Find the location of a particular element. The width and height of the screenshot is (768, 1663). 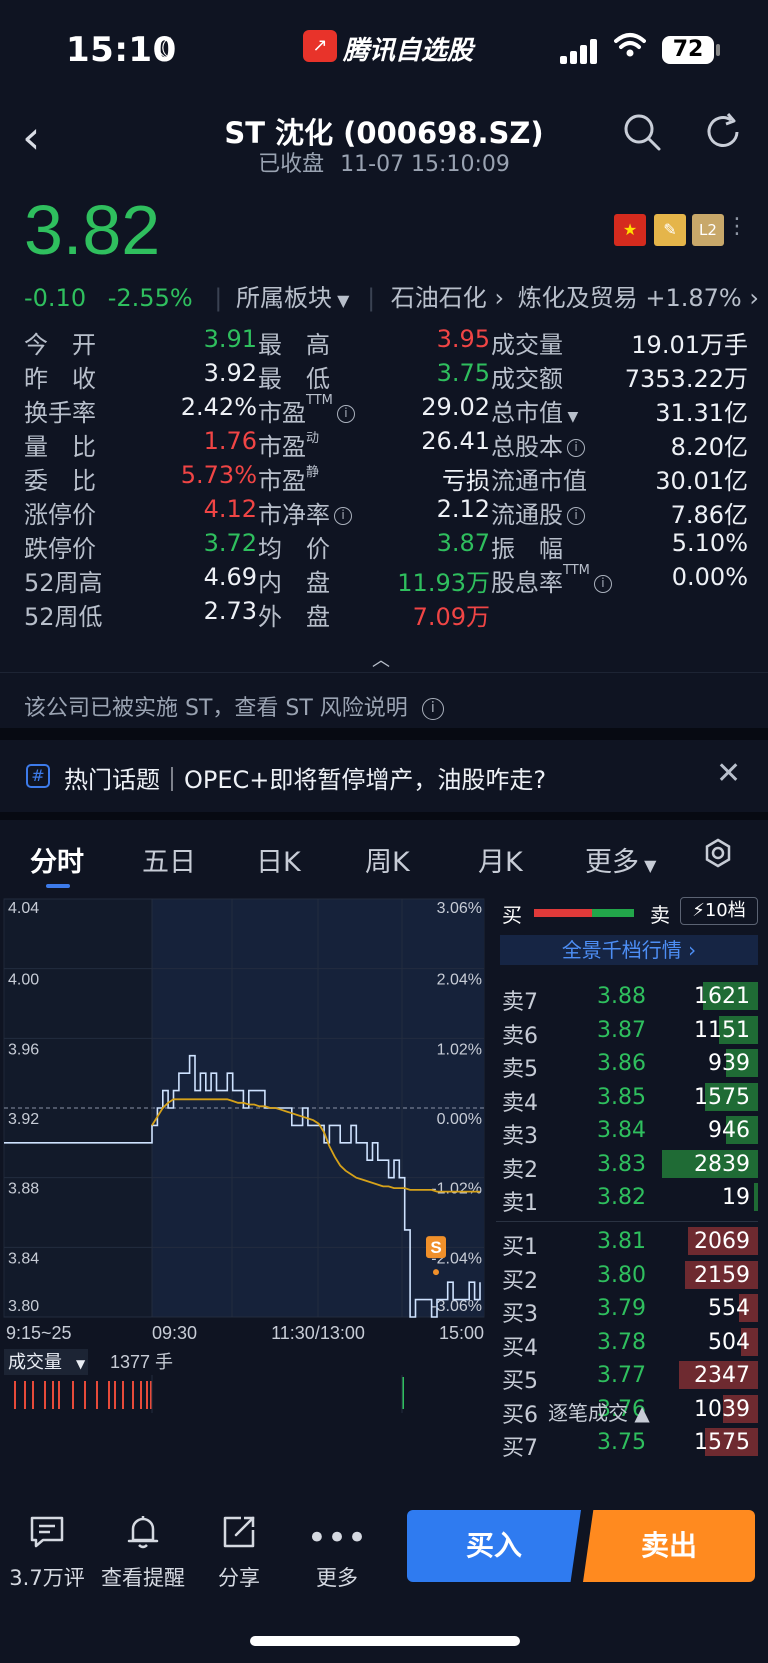

st-notice-text: 该公司已被实施 ST，查看 ST 风险说明 is located at coordinates (216, 708).